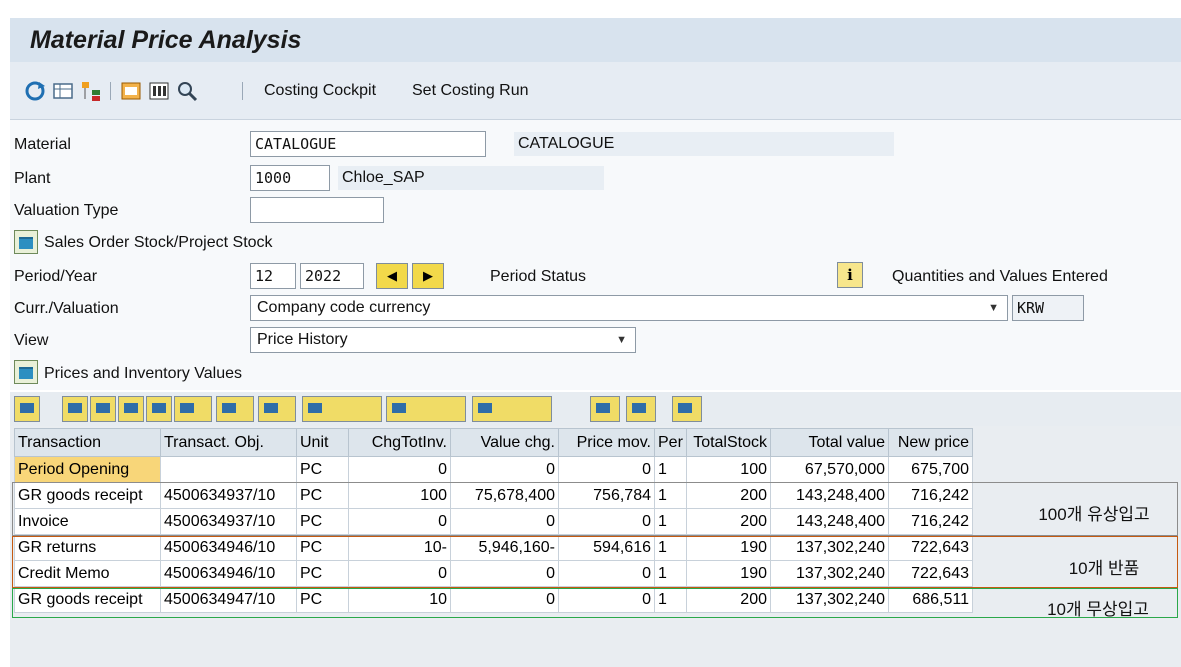 This screenshot has width=1181, height=667. I want to click on info-icon: i, so click(850, 275).